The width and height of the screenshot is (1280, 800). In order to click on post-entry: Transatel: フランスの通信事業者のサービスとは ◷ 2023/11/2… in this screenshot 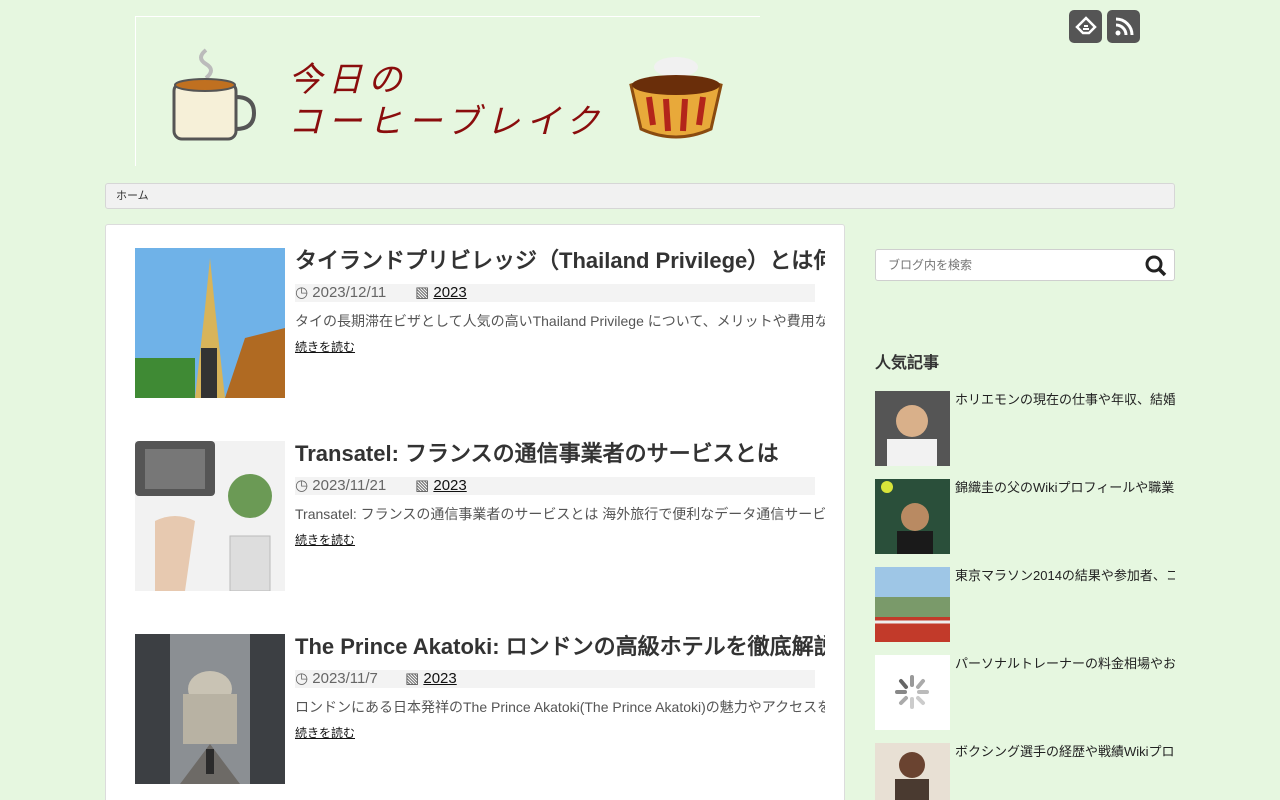, I will do `click(480, 516)`.